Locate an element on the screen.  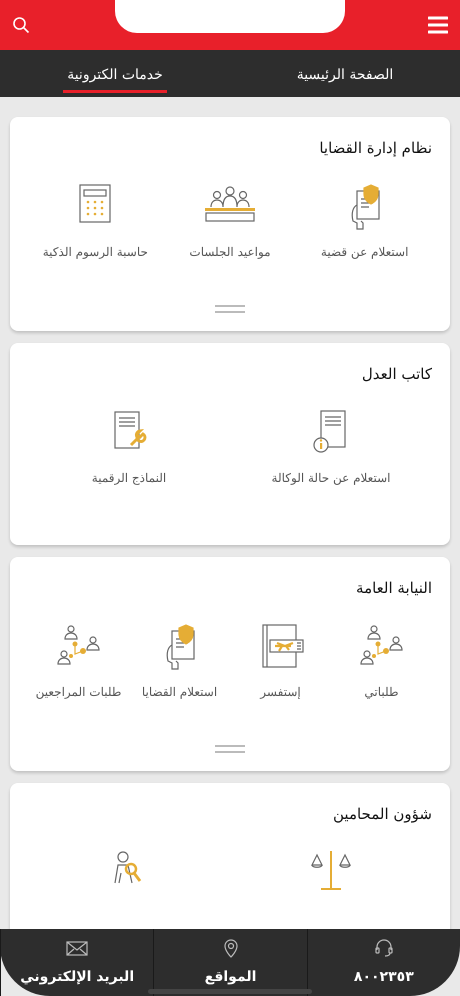
service-item: النماذج الرقمية is located at coordinates (129, 447).